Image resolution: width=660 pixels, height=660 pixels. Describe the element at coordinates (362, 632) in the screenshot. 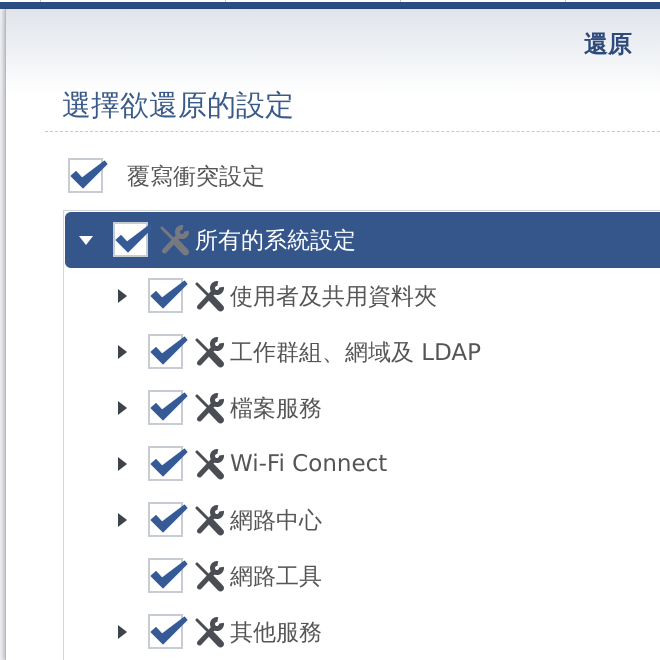

I see `tree-row: 其他服務` at that location.